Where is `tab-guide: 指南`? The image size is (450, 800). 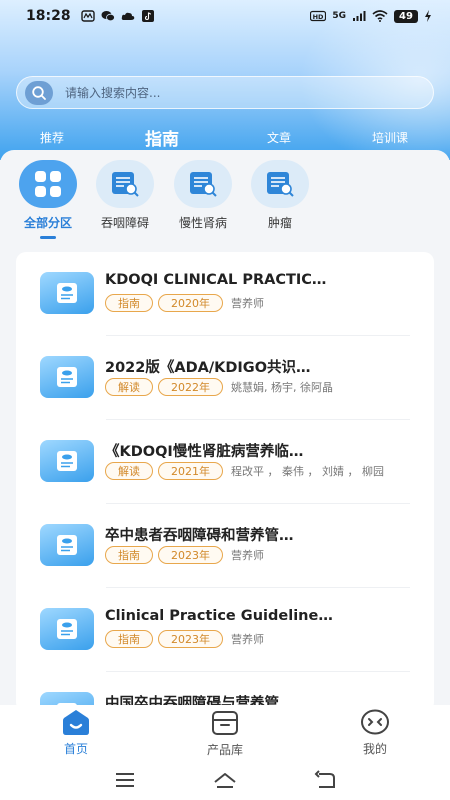 tab-guide: 指南 is located at coordinates (162, 137).